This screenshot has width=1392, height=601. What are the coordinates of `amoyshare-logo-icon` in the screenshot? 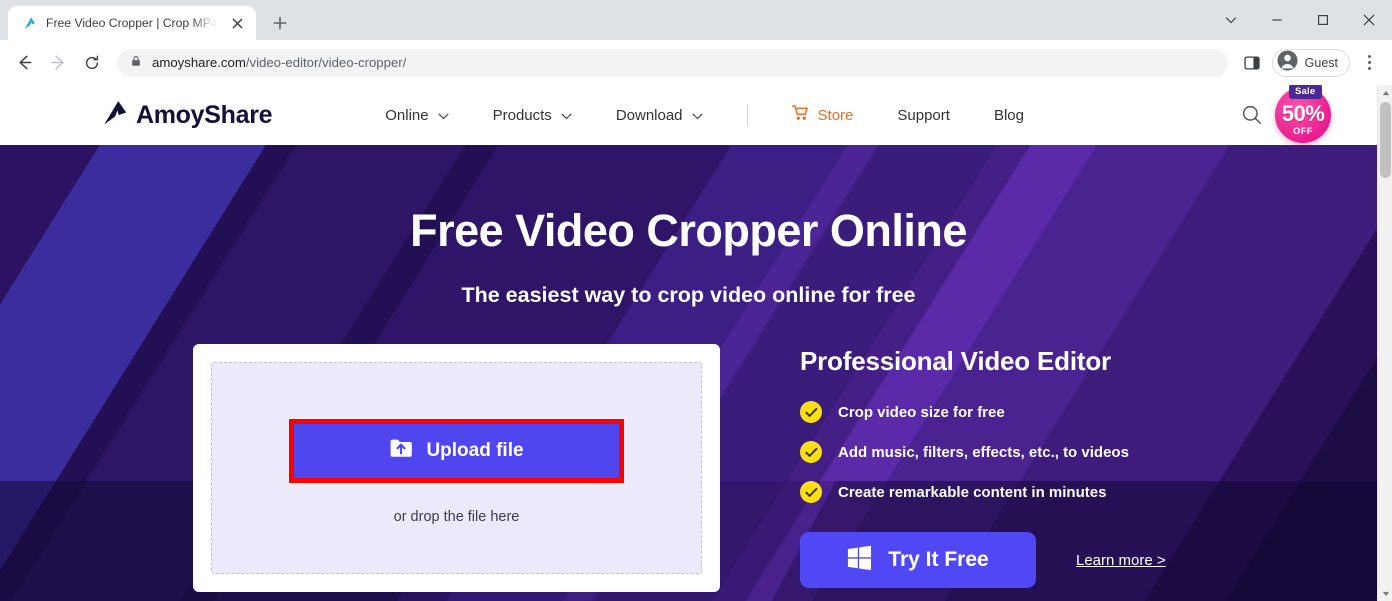 It's located at (115, 115).